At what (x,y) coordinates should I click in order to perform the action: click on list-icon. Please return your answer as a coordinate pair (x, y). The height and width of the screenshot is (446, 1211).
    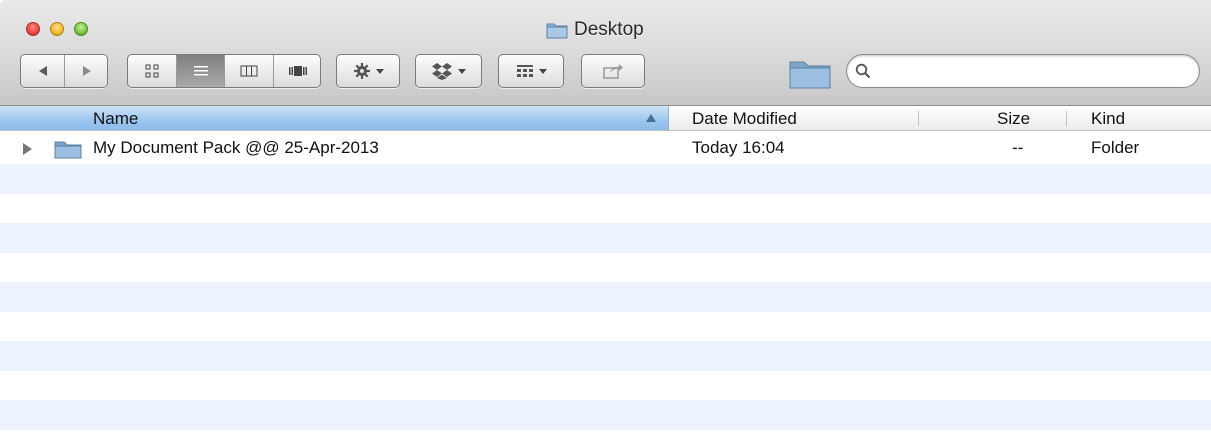
    Looking at the image, I should click on (200, 71).